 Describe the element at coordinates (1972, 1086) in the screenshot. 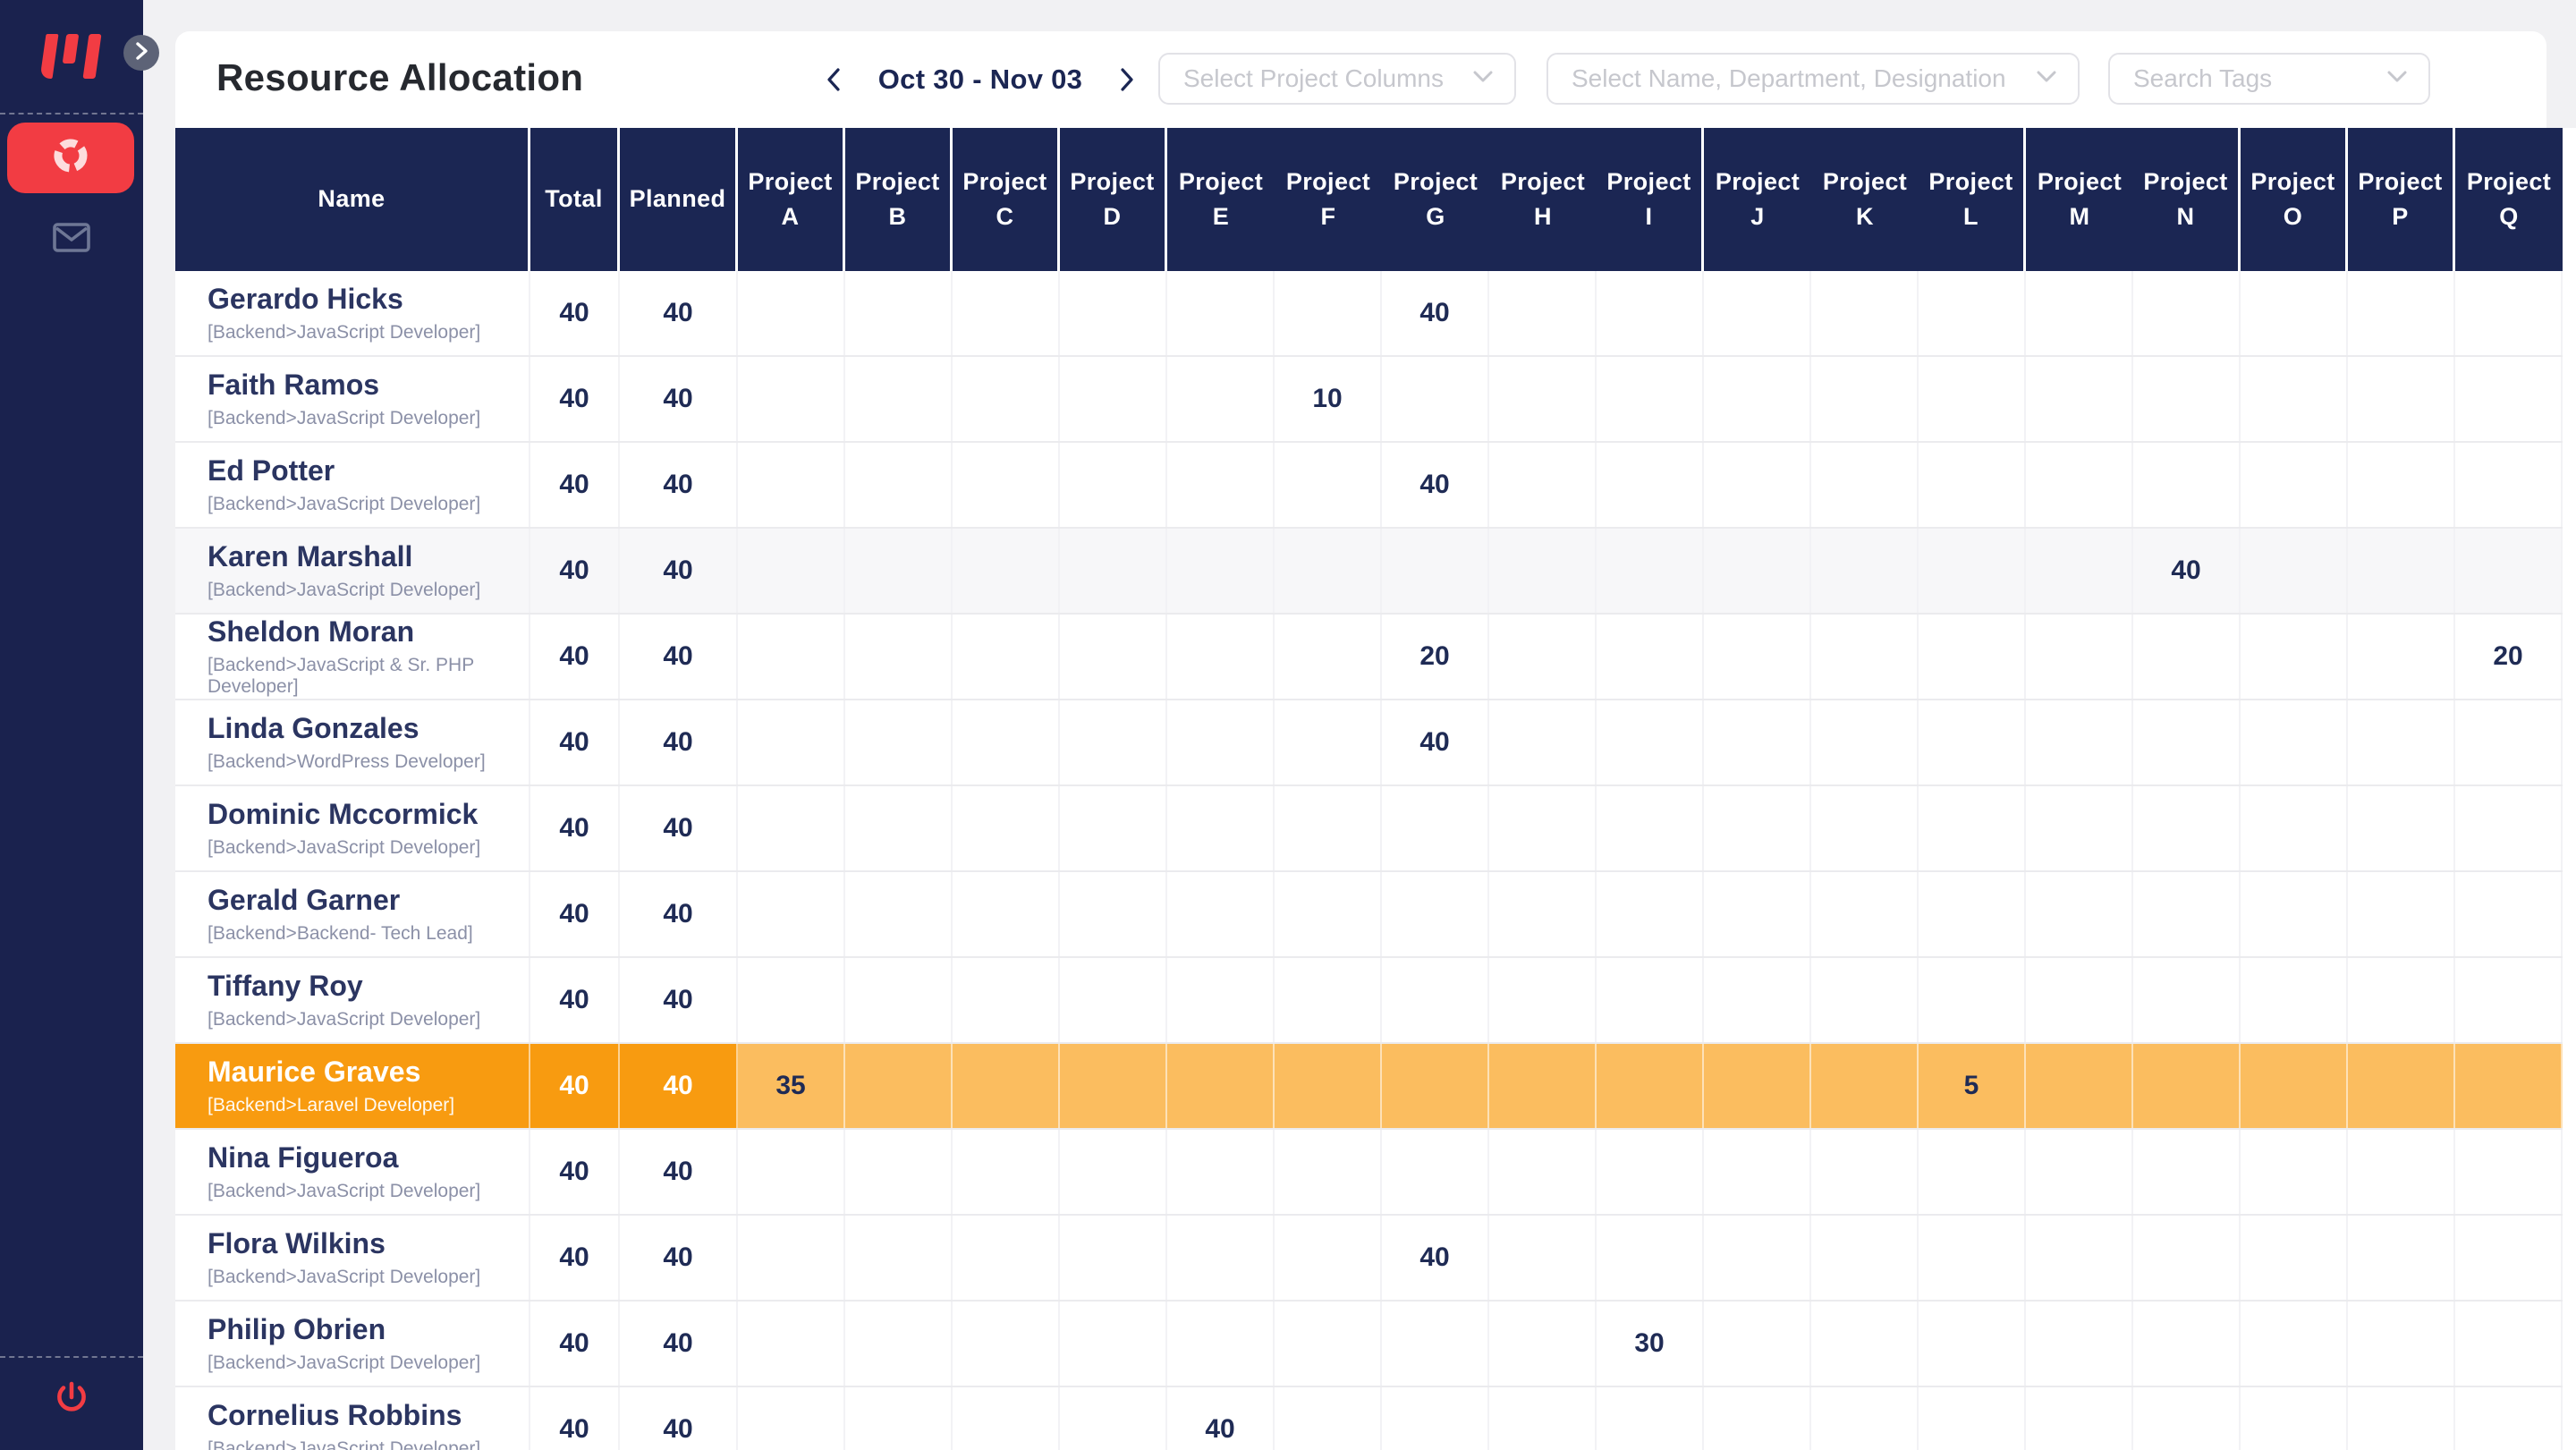

I see `allocation-cell-project-l: 5` at that location.